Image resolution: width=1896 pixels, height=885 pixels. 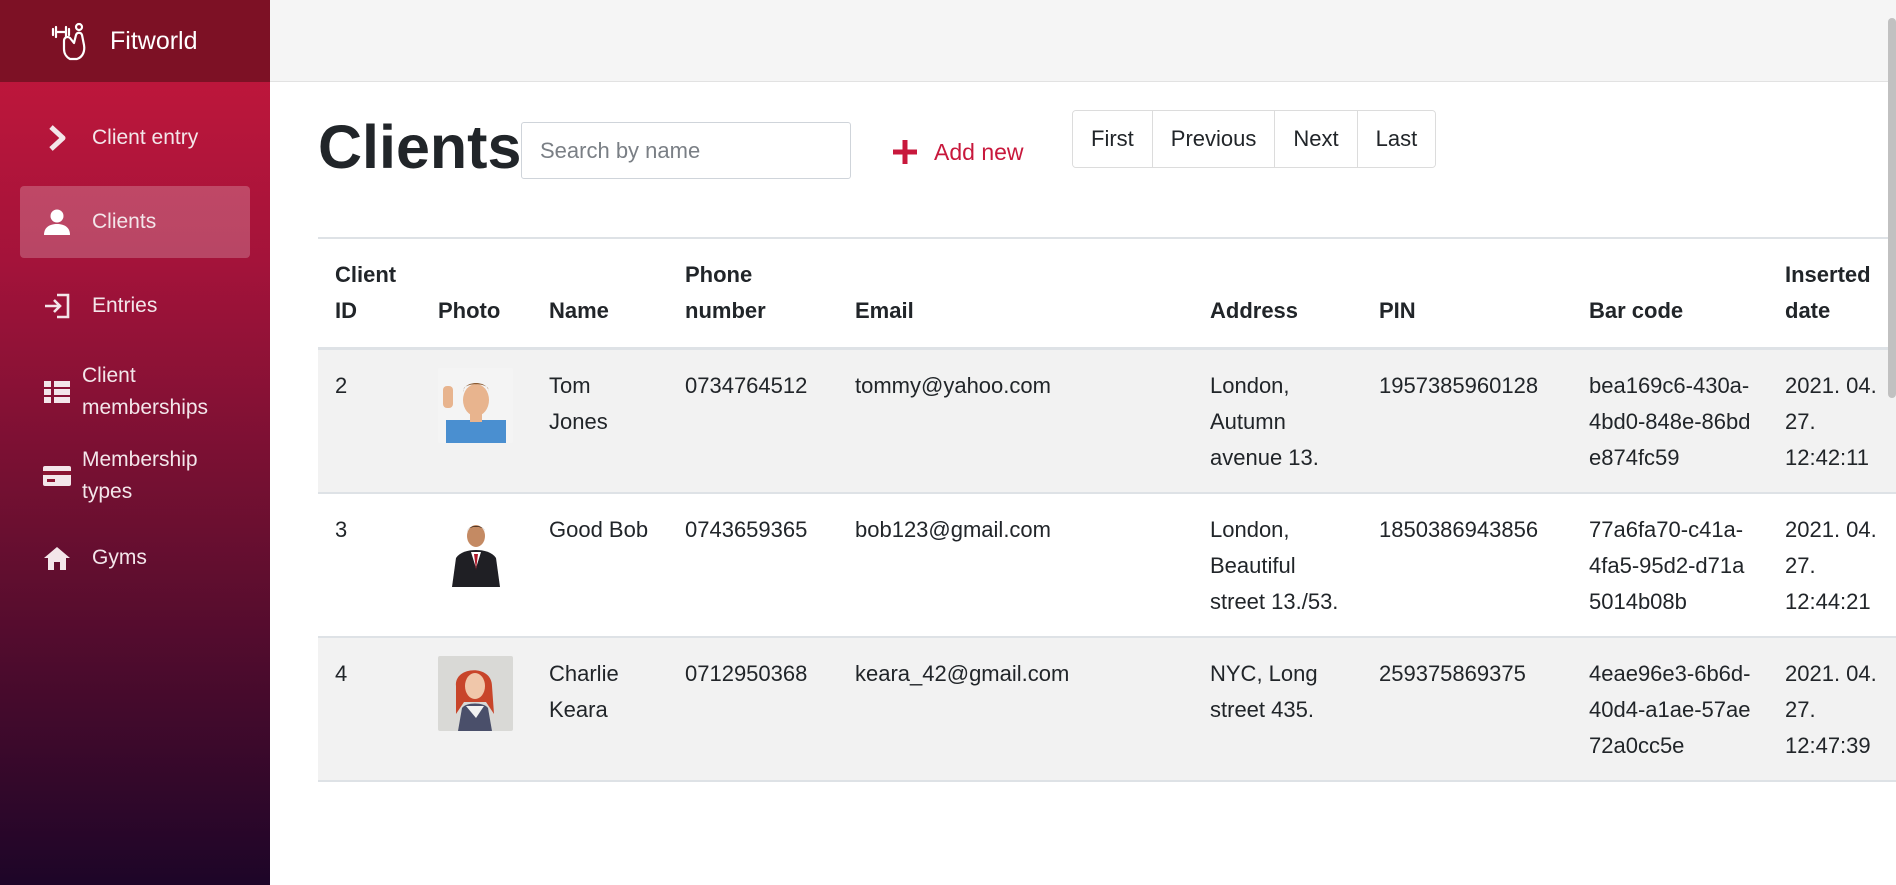 What do you see at coordinates (1277, 294) in the screenshot?
I see `column-header-address: Address` at bounding box center [1277, 294].